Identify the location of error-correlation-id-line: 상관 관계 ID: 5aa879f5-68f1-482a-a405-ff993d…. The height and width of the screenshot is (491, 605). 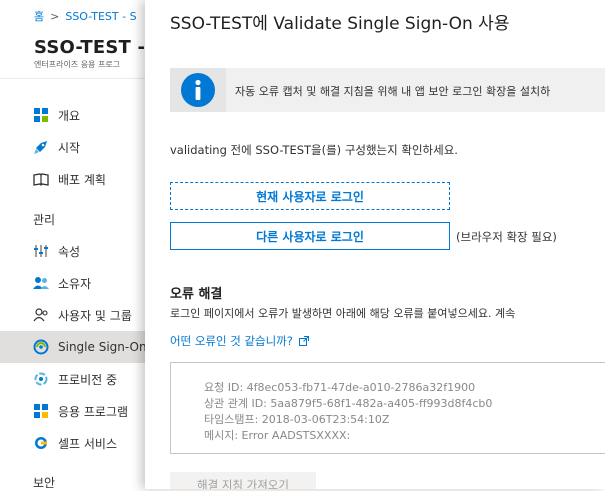
(348, 403).